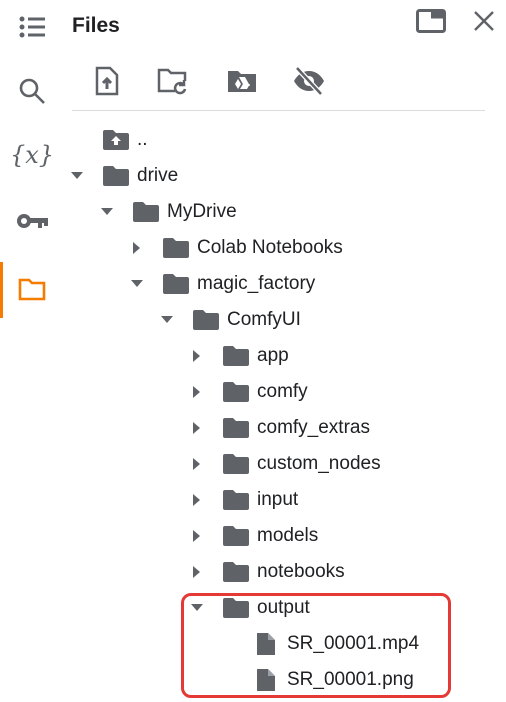 The image size is (506, 702). Describe the element at coordinates (264, 319) in the screenshot. I see `item-label: ComfyUI` at that location.